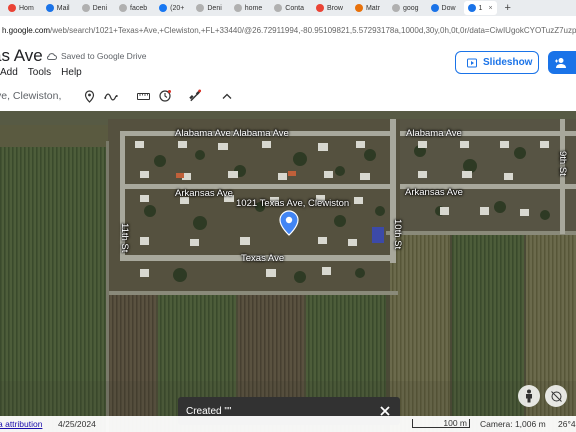  I want to click on browser-tab: goog, so click(405, 8).